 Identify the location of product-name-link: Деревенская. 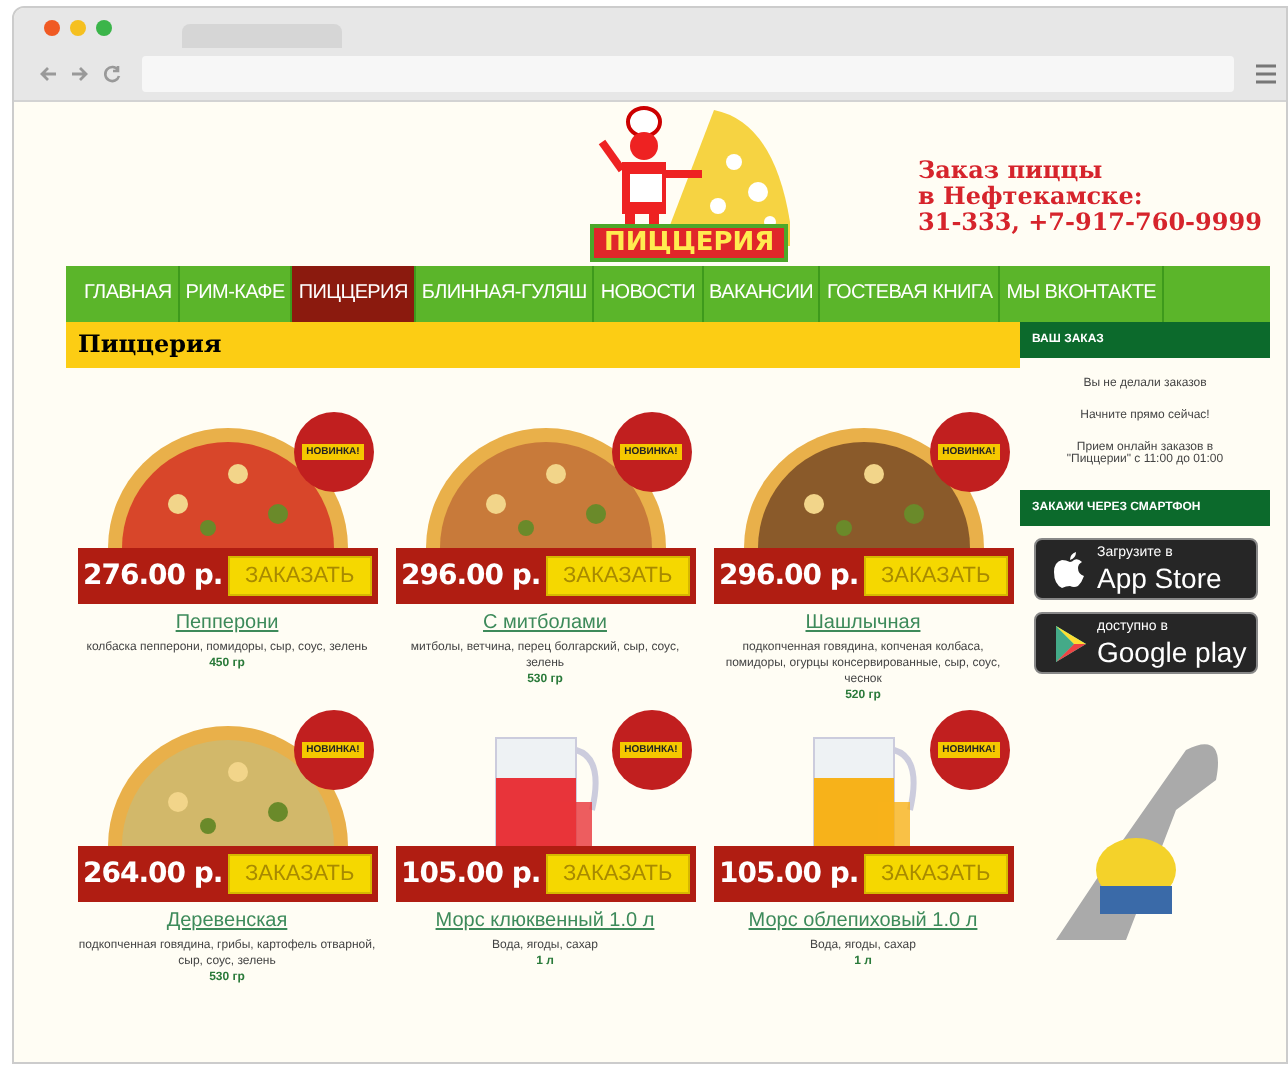
(227, 921).